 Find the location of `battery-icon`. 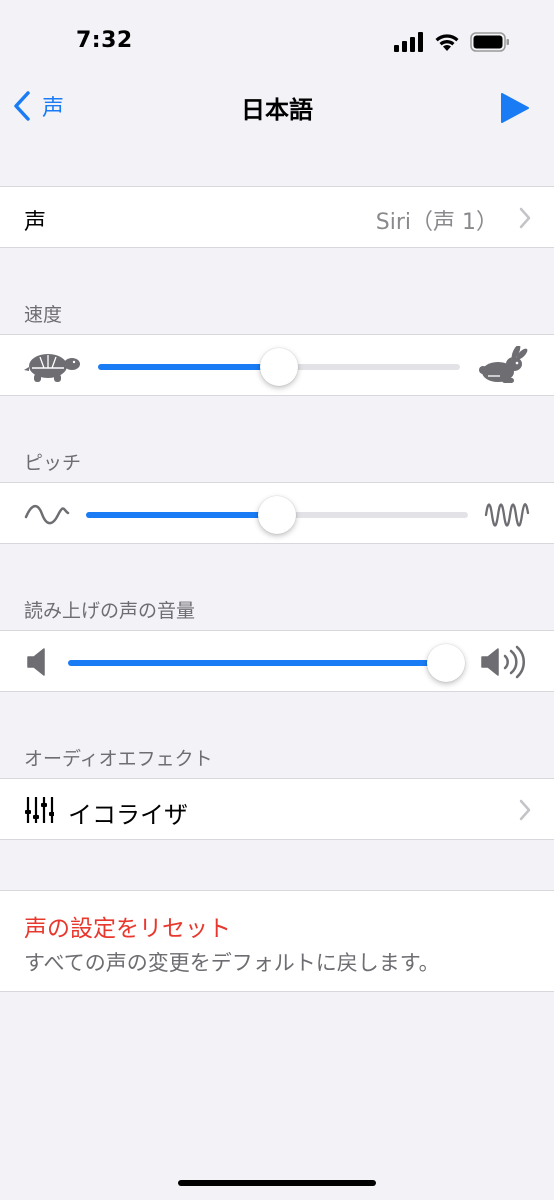

battery-icon is located at coordinates (489, 42).